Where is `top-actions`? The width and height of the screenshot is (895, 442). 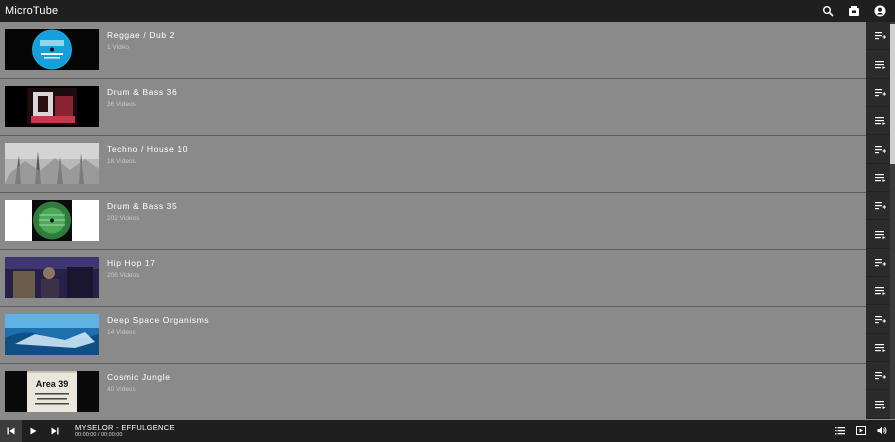
top-actions is located at coordinates (854, 11).